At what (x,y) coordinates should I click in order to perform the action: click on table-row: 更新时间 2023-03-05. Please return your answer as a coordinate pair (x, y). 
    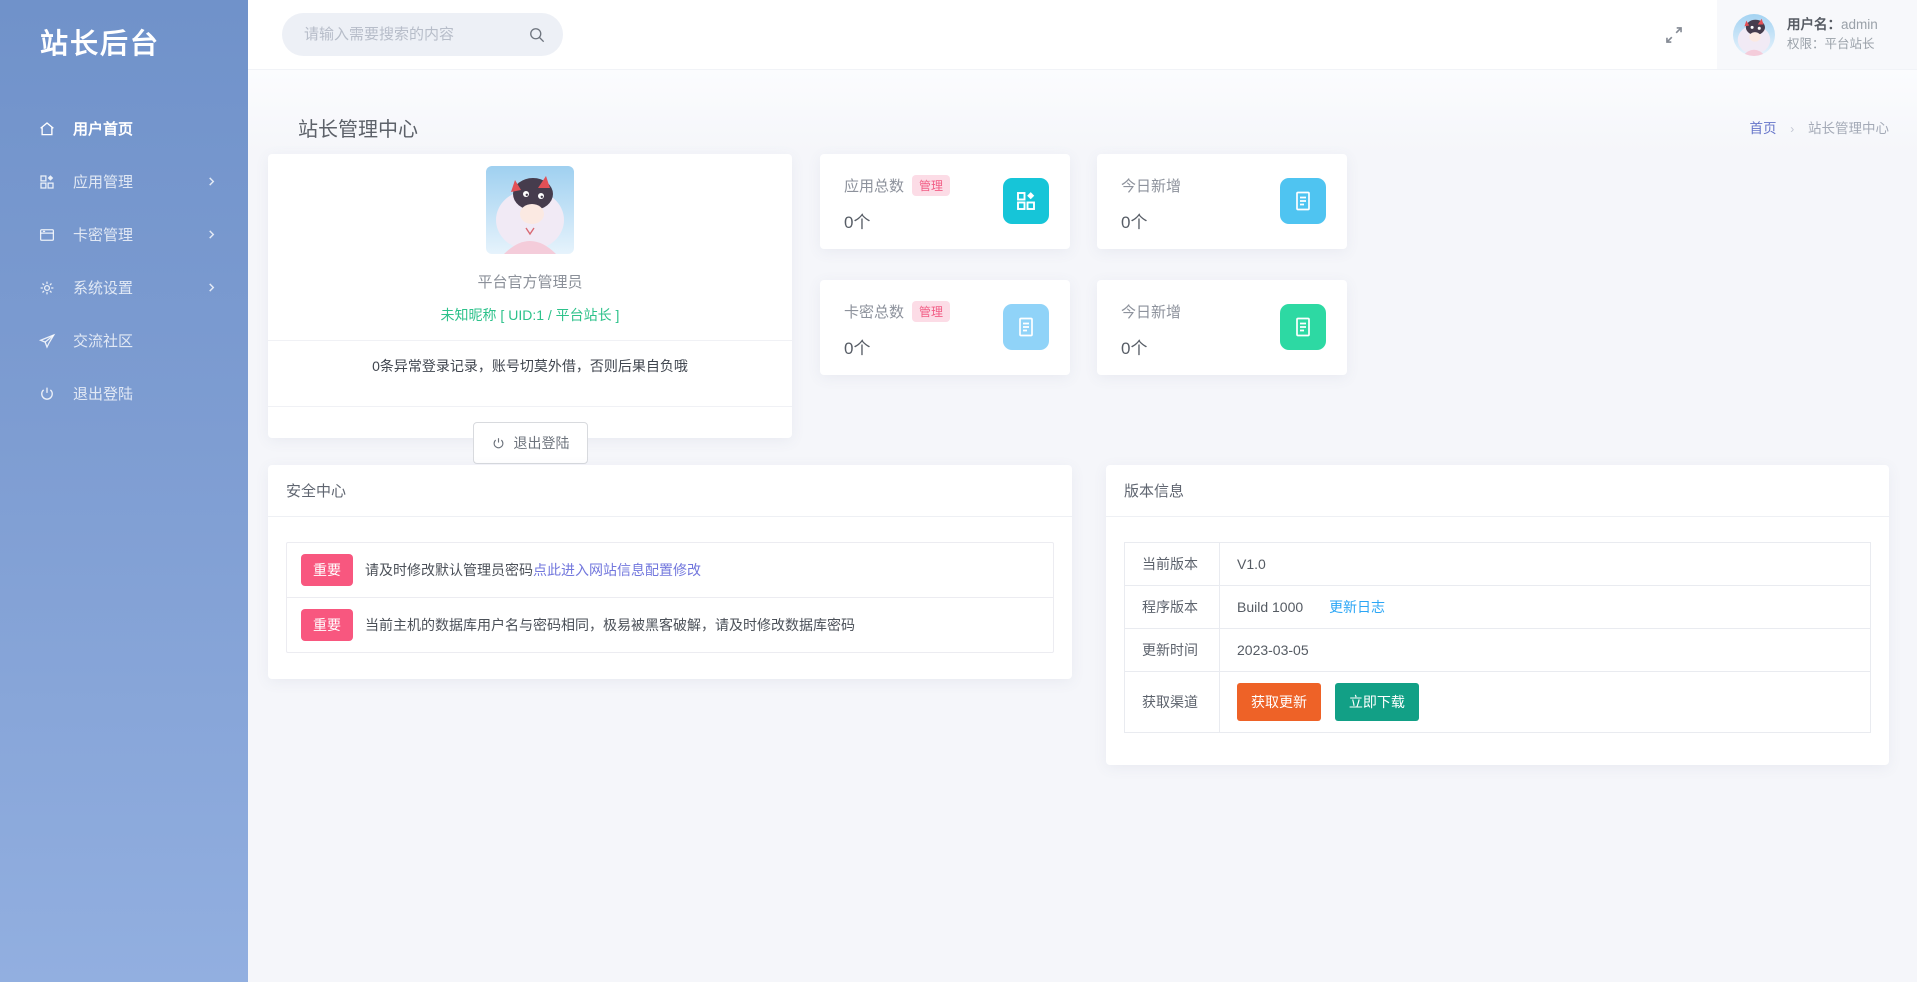
    Looking at the image, I should click on (1497, 650).